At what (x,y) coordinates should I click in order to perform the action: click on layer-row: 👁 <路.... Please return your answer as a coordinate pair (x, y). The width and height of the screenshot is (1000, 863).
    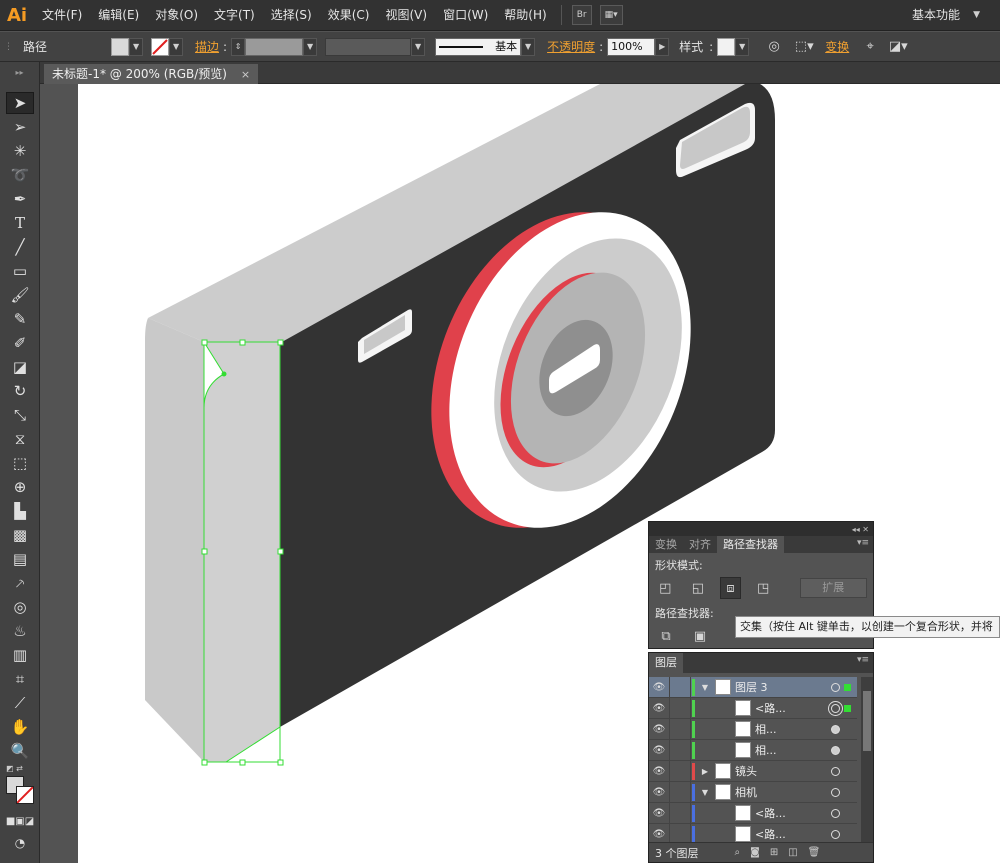
    Looking at the image, I should click on (753, 708).